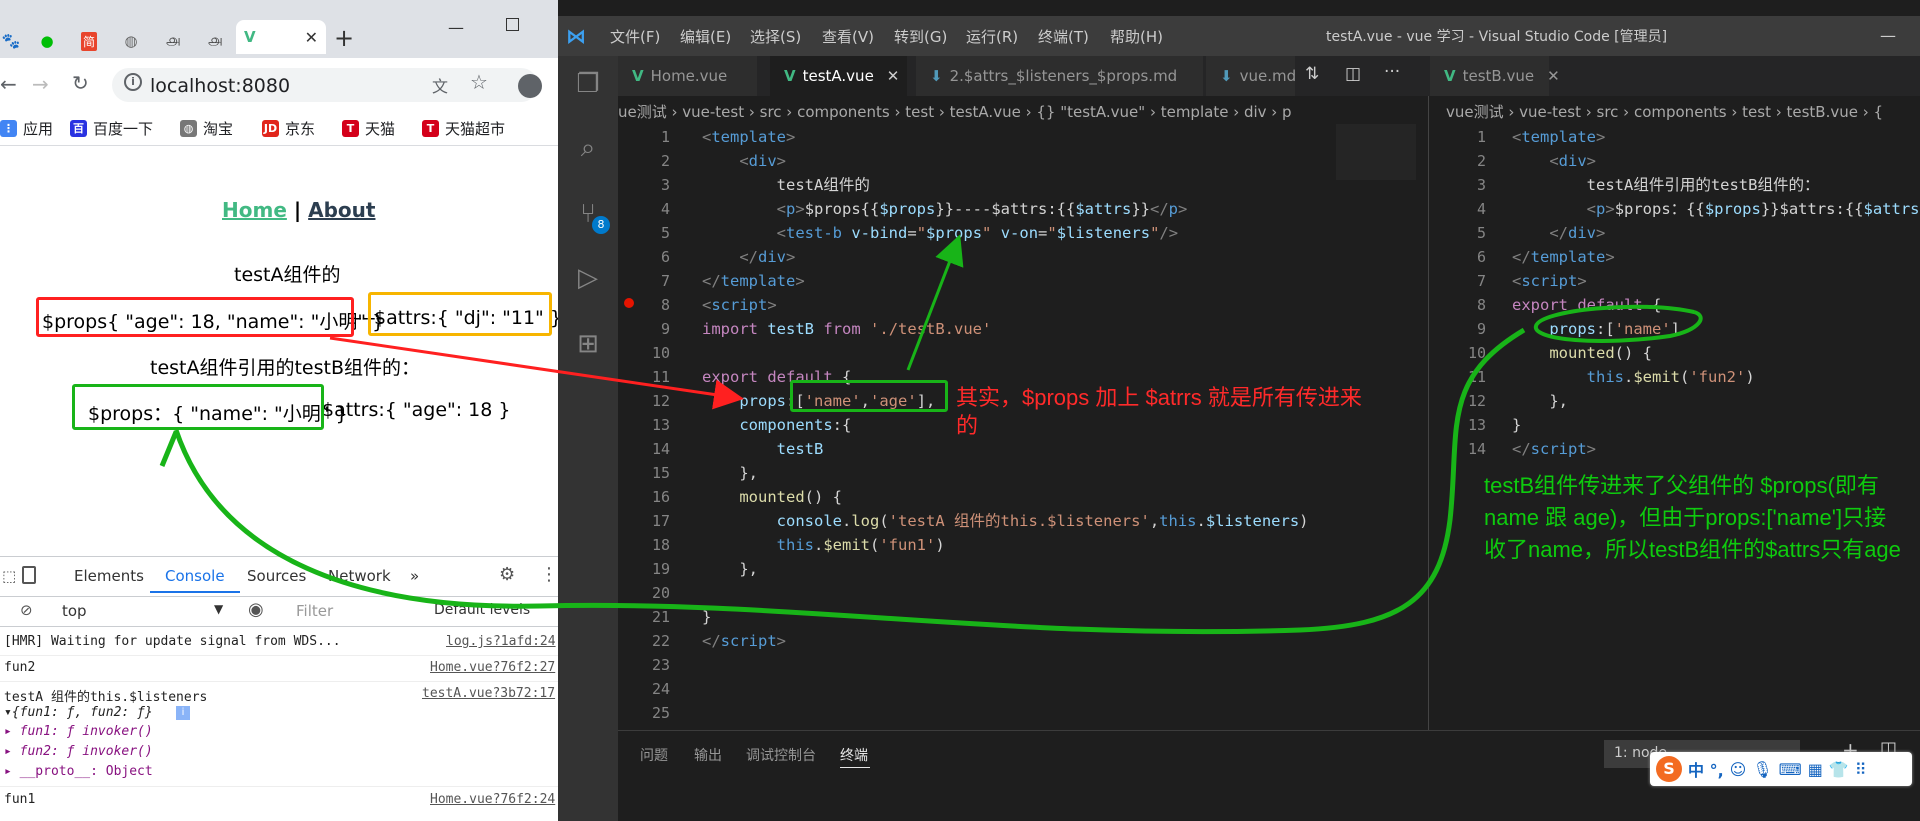 This screenshot has width=1920, height=821. Describe the element at coordinates (935, 302) in the screenshot. I see `green-arrow-up` at that location.